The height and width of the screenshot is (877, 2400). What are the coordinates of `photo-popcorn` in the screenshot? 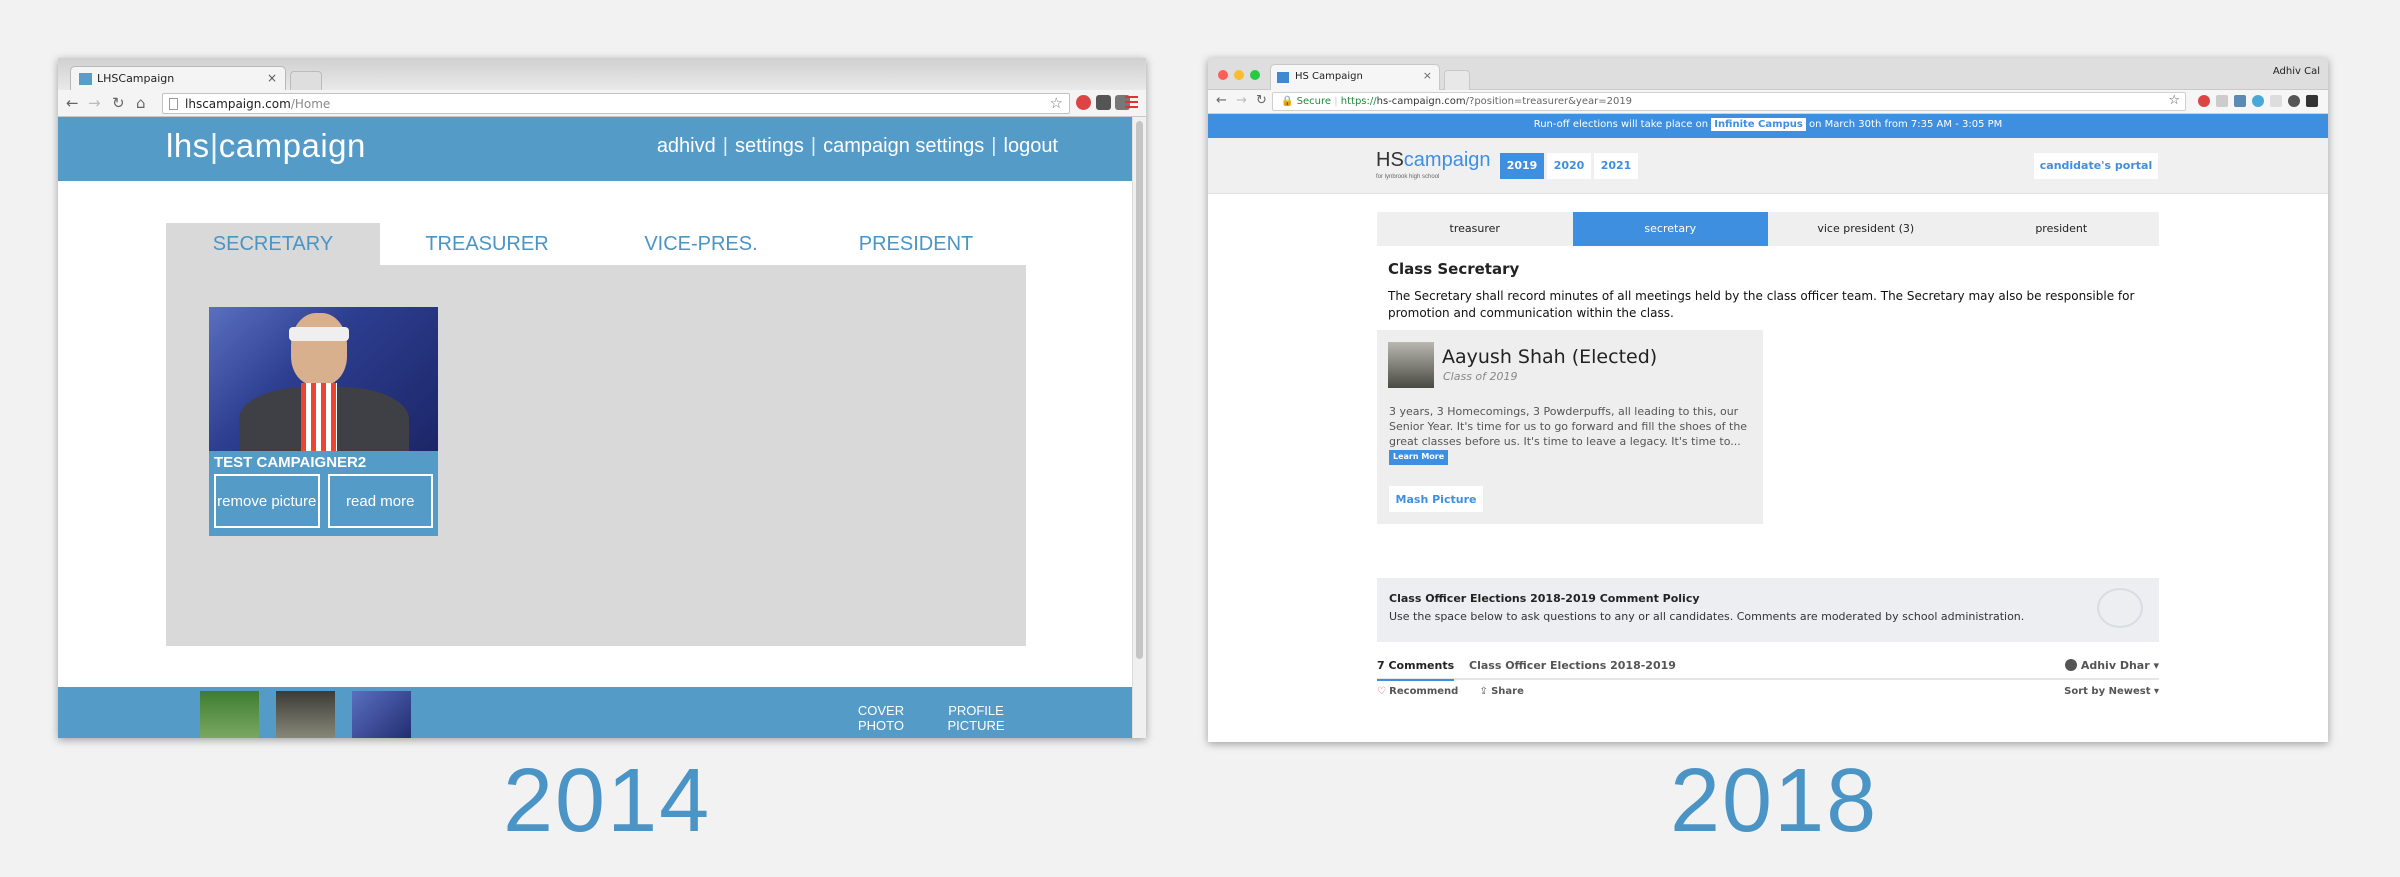 It's located at (319, 417).